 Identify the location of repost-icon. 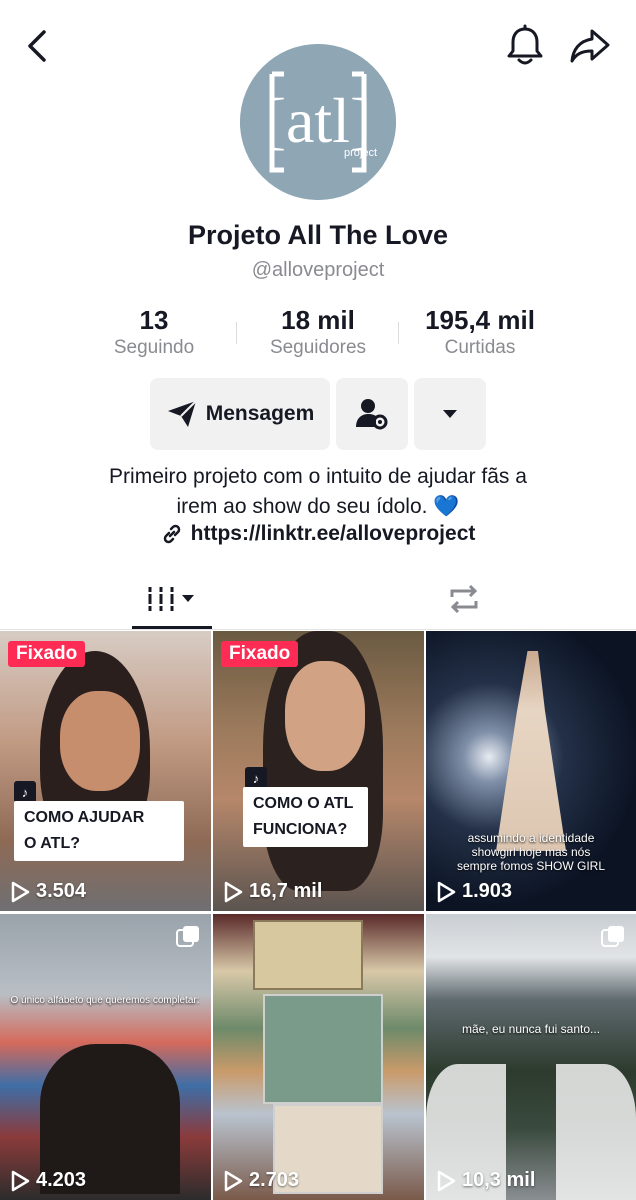
(464, 599).